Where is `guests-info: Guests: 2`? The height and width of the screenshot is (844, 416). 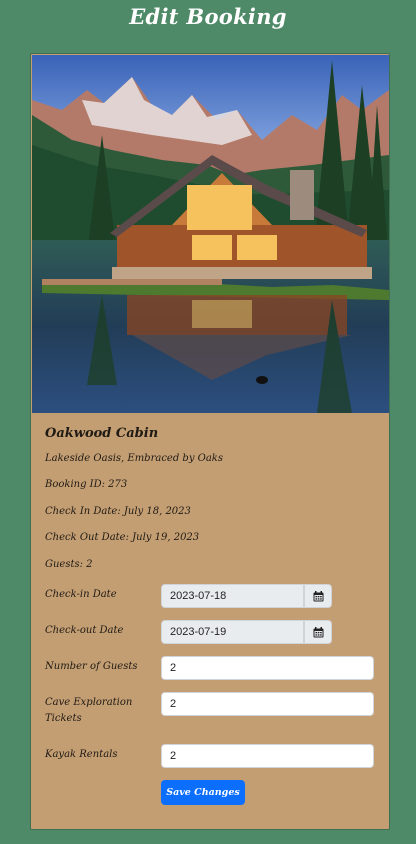
guests-info: Guests: 2 is located at coordinates (69, 564).